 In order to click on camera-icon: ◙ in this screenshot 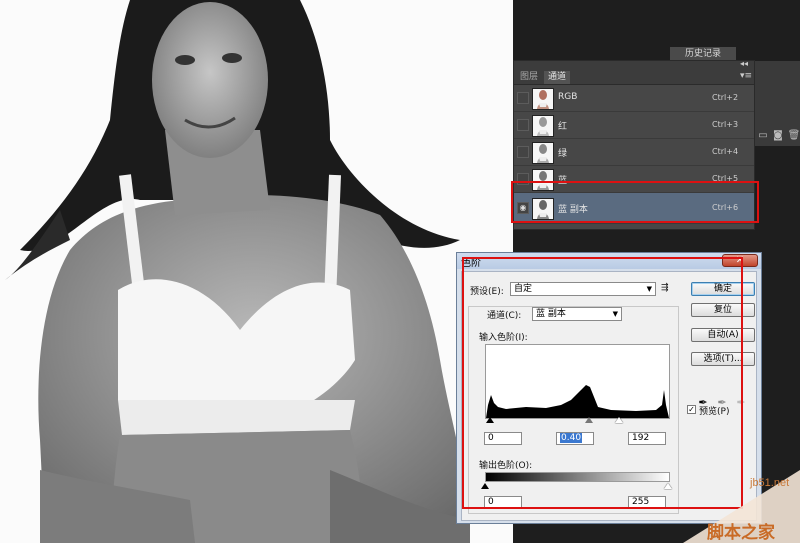, I will do `click(778, 136)`.